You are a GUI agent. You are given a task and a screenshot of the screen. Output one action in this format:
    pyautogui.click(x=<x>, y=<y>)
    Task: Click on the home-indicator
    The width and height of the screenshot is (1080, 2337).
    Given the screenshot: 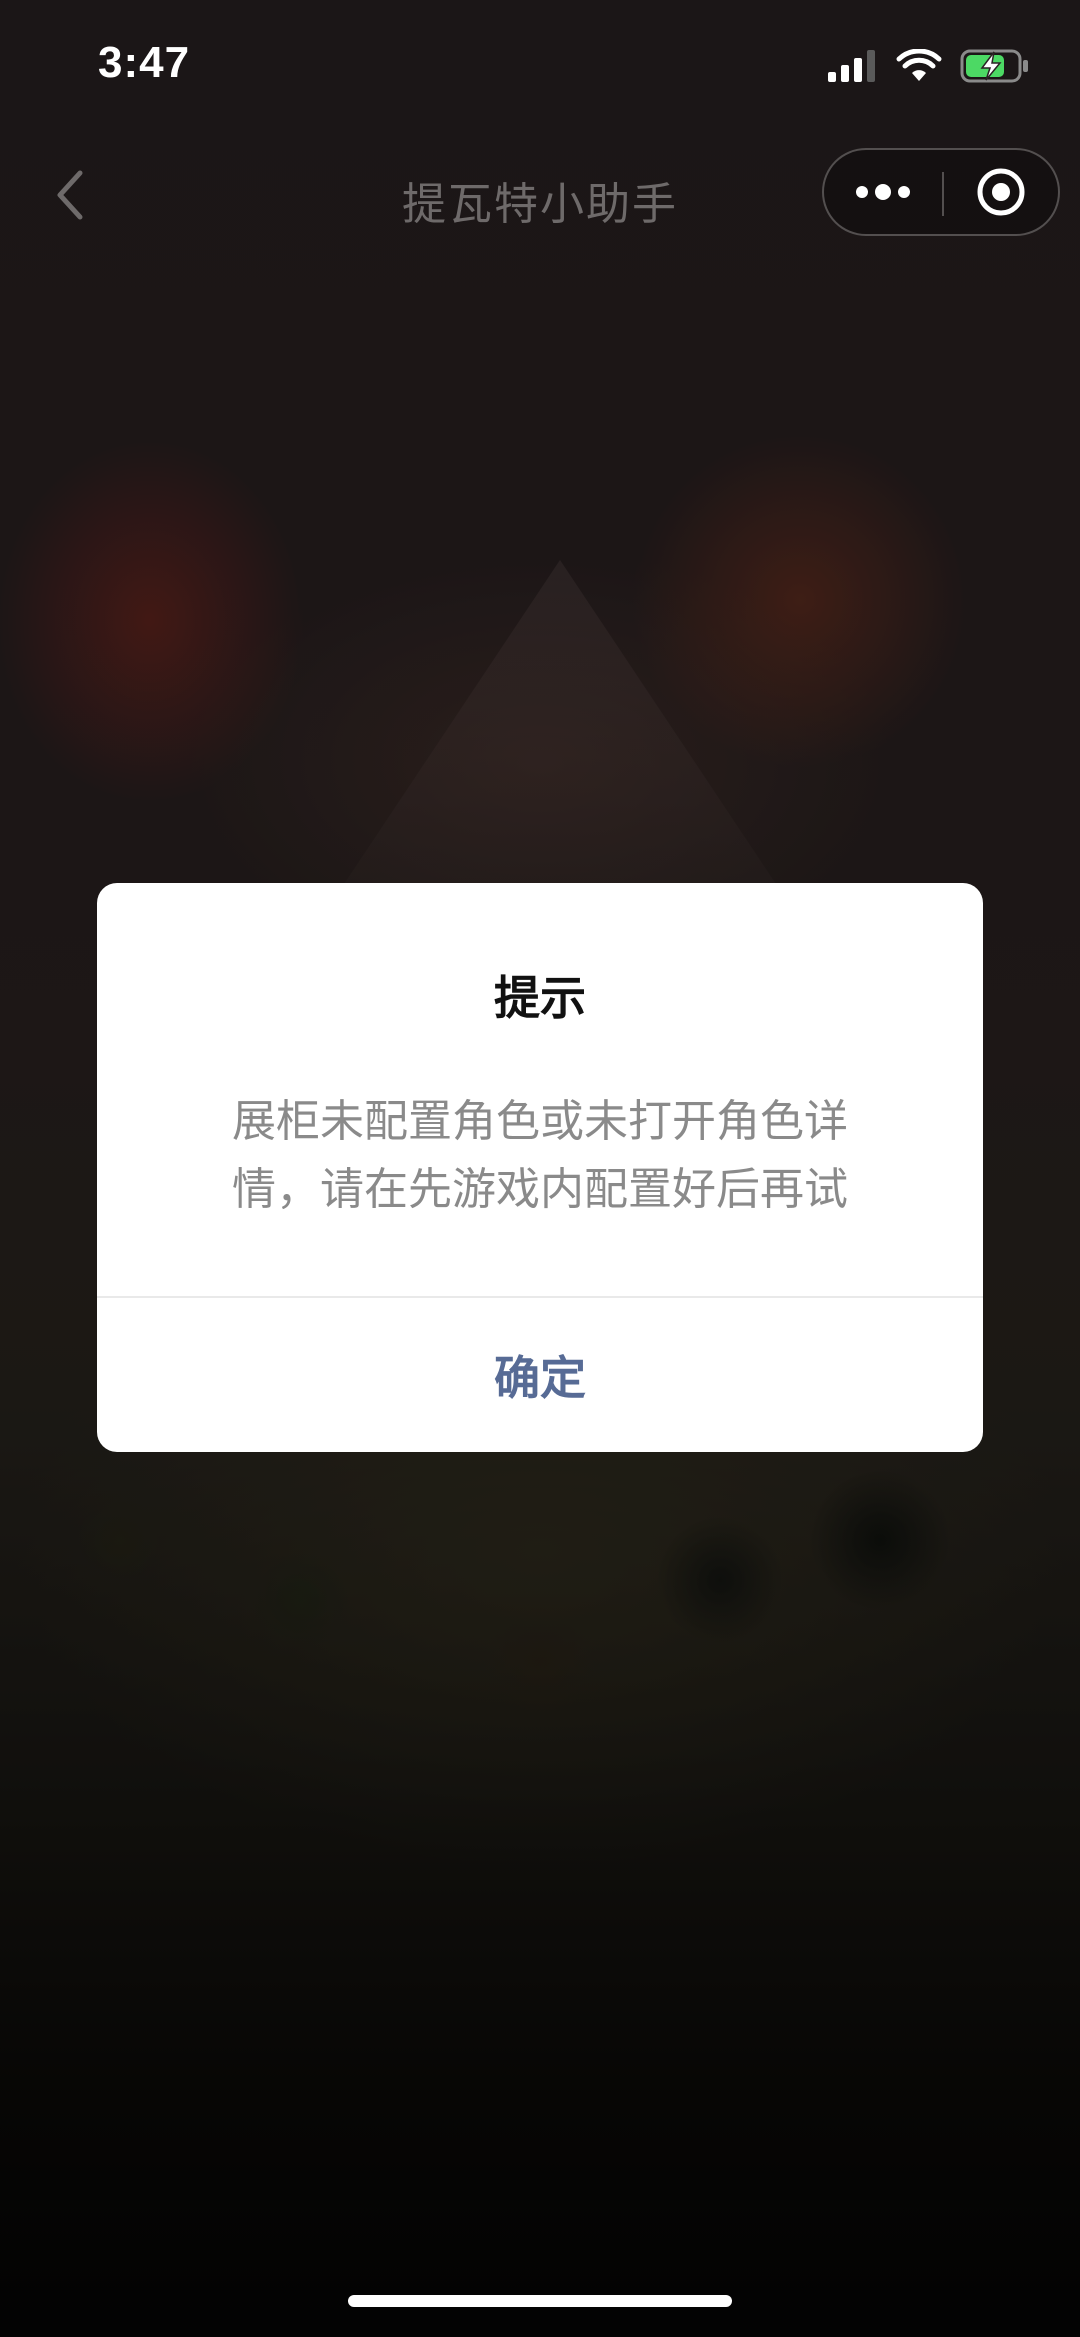 What is the action you would take?
    pyautogui.click(x=540, y=2301)
    